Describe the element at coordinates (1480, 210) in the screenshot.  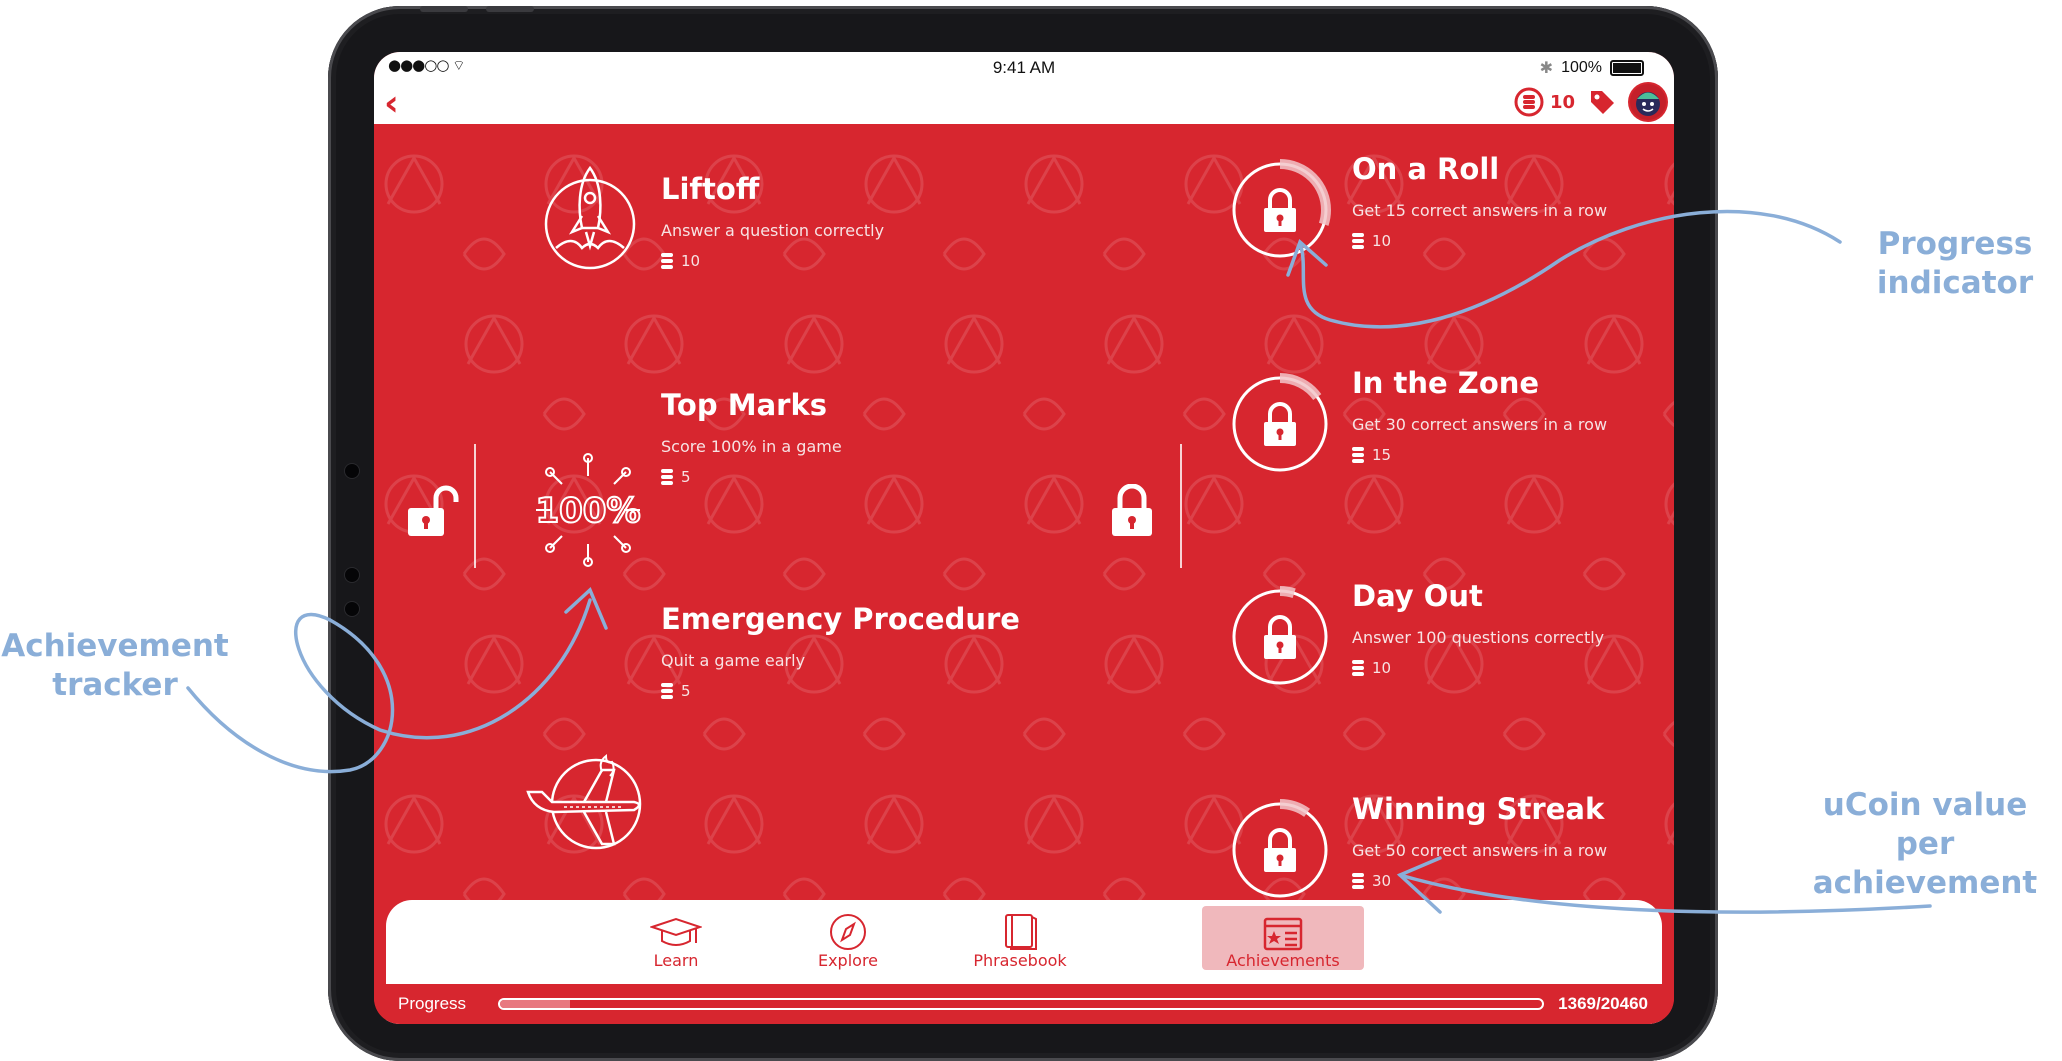
I see `achievement-desc: Get 15 correct answers in a row` at that location.